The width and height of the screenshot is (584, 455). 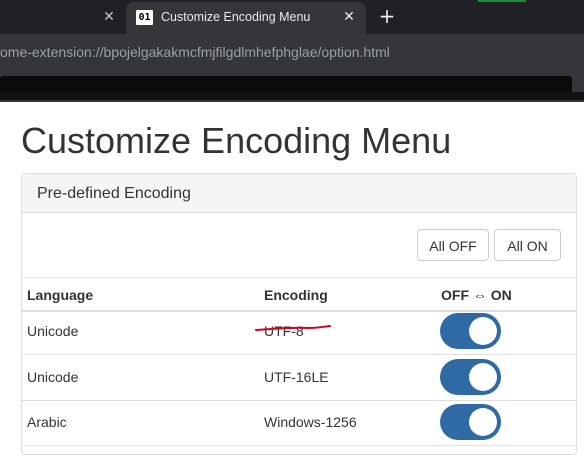 What do you see at coordinates (299, 193) in the screenshot?
I see `panel-heading: Pre-defined Encoding` at bounding box center [299, 193].